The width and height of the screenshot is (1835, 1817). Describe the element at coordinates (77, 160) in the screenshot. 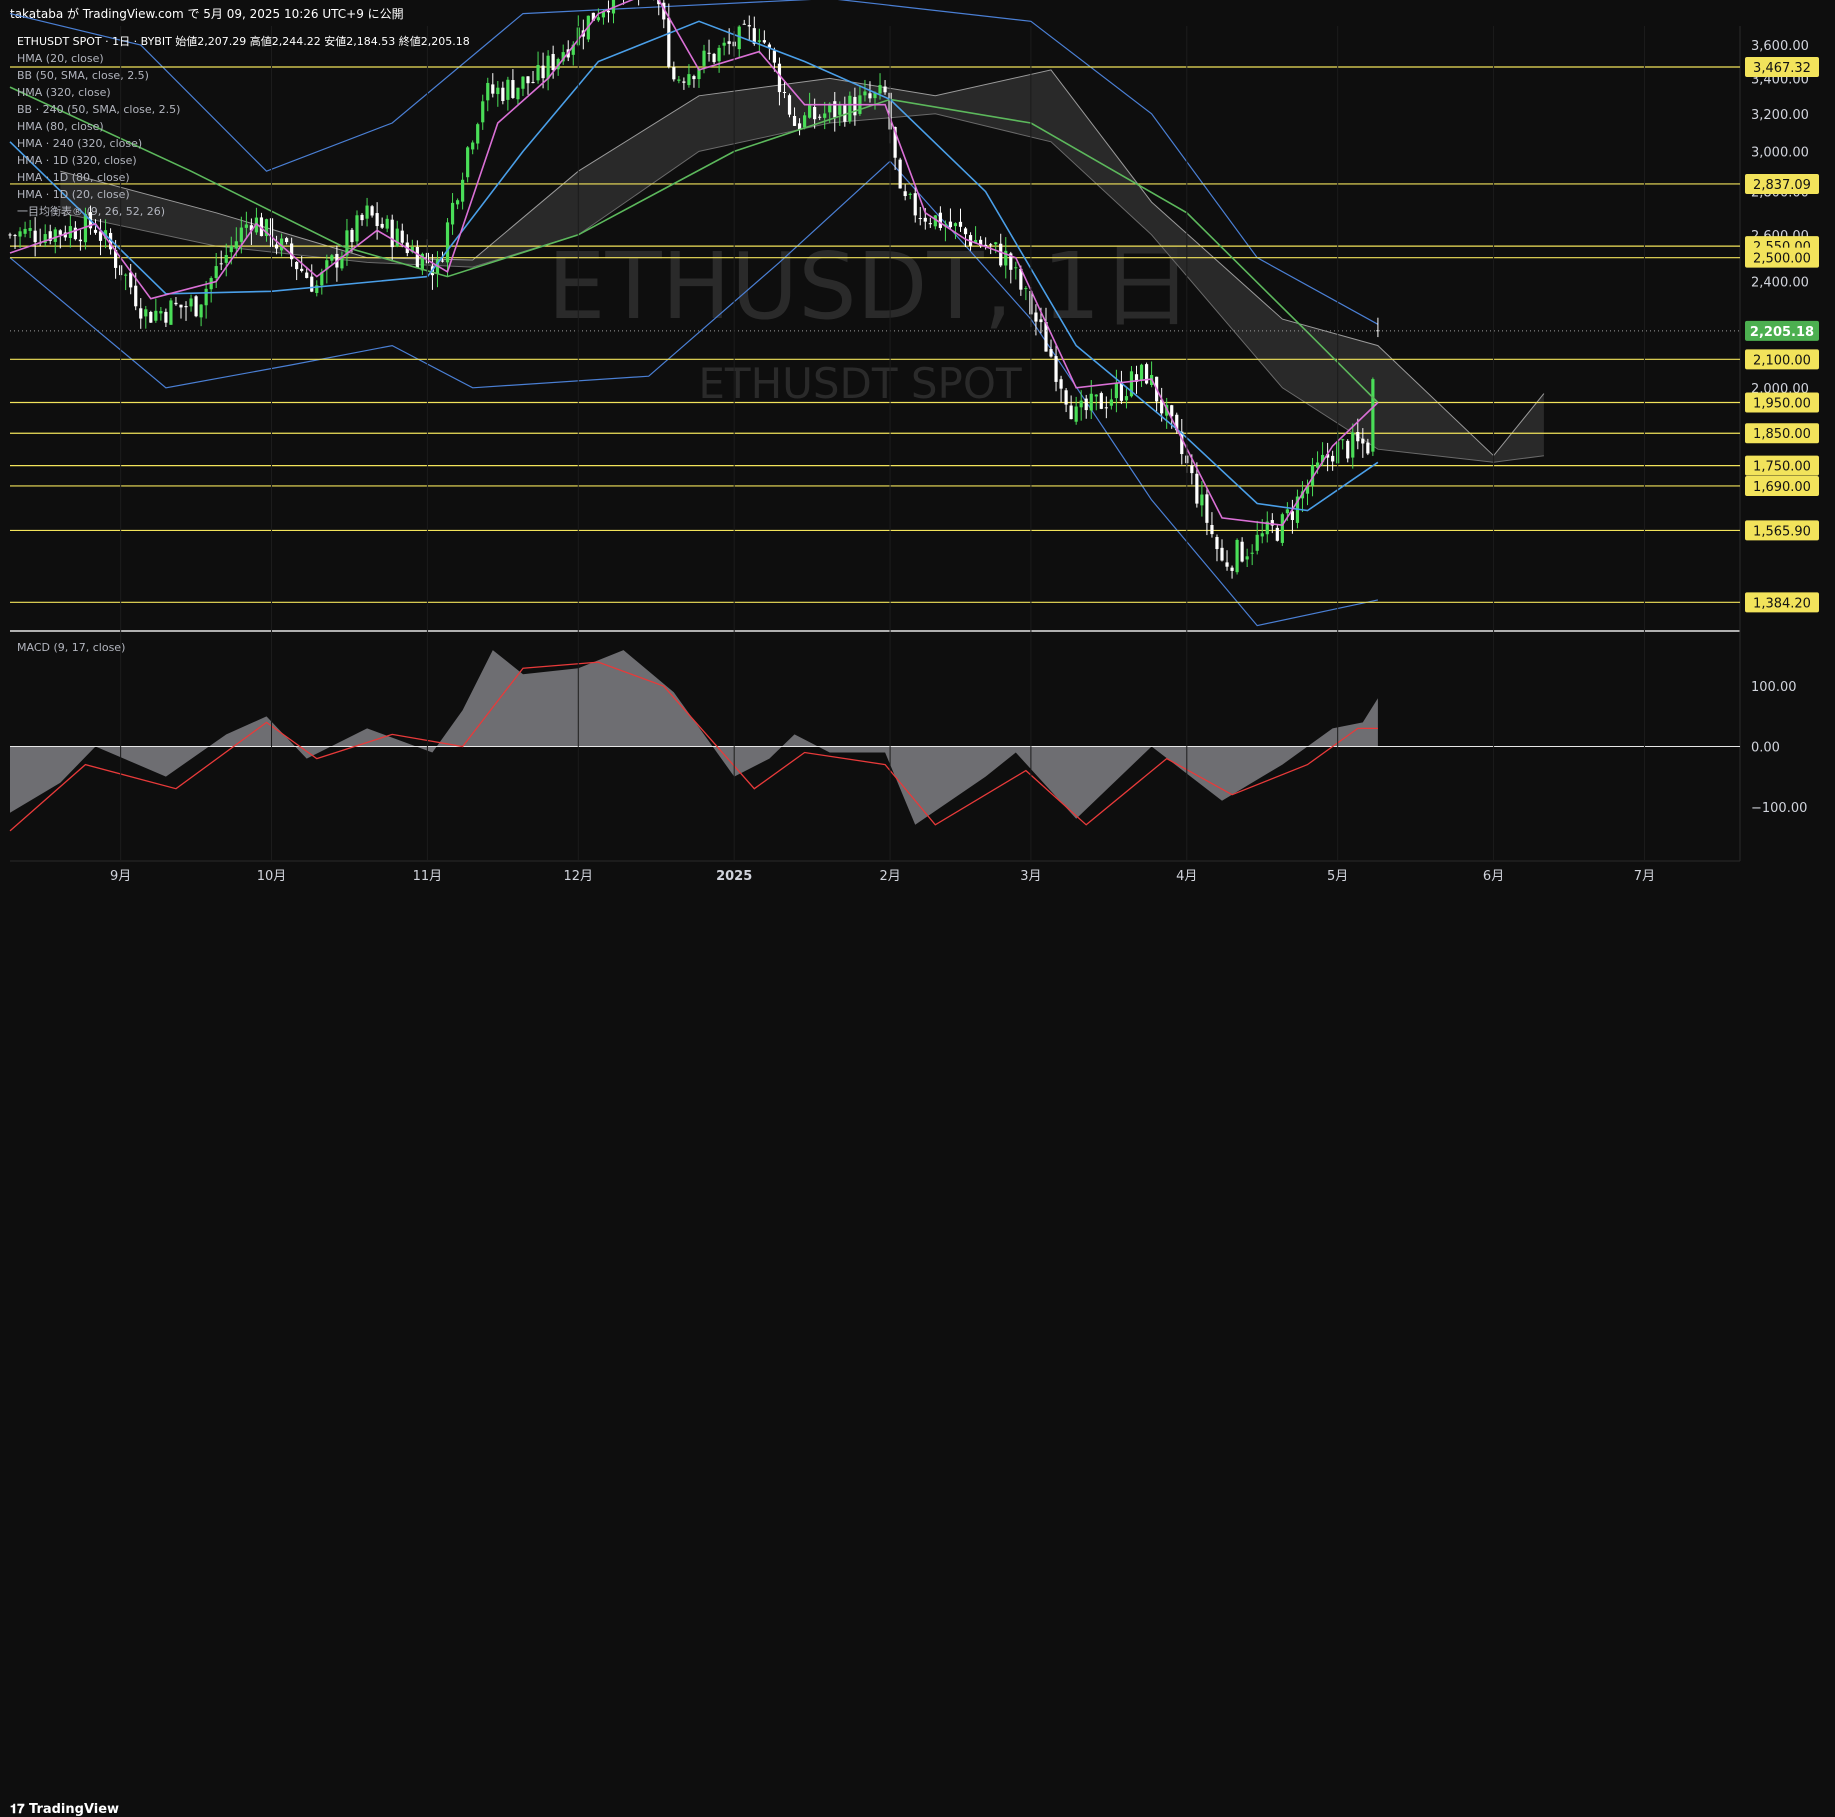

I see `legend-indicator-6: HMA · 1D (320, close)` at that location.